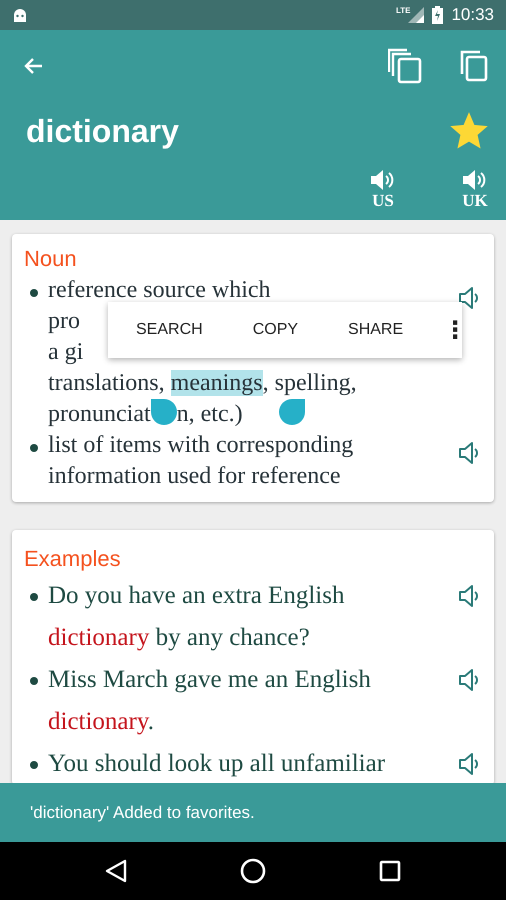 Image resolution: width=506 pixels, height=900 pixels. I want to click on definition-line: translations, meanings, spelling,, so click(202, 383).